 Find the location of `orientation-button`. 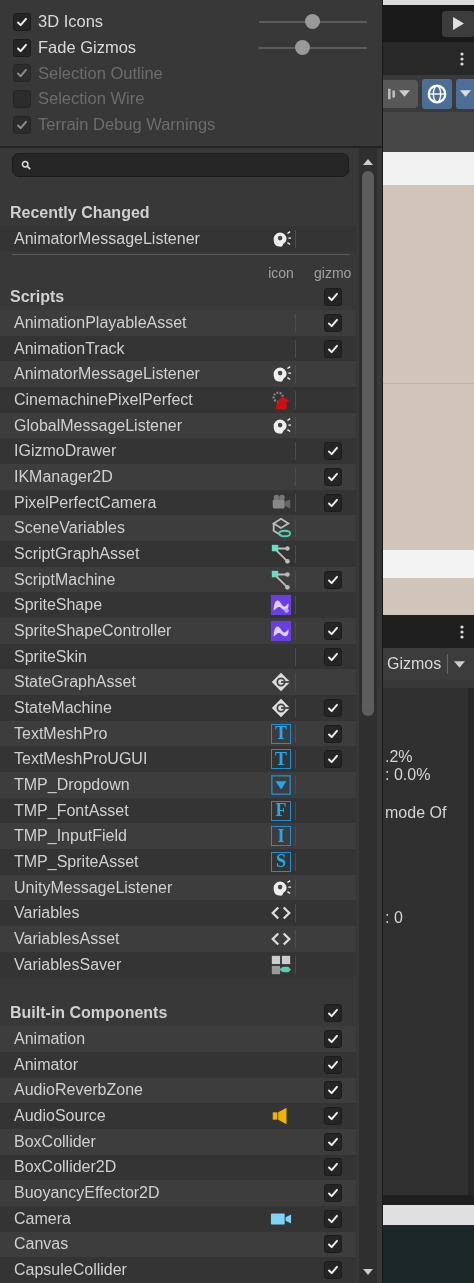

orientation-button is located at coordinates (437, 93).